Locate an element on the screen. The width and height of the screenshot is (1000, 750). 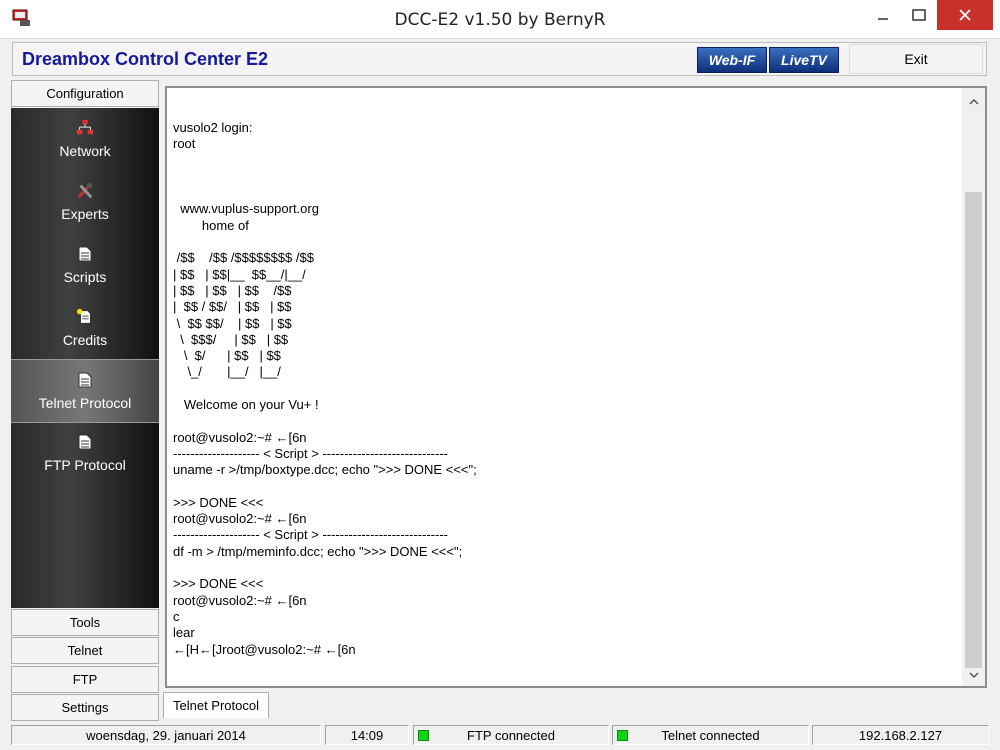
tab-ftp: FTP is located at coordinates (85, 679).